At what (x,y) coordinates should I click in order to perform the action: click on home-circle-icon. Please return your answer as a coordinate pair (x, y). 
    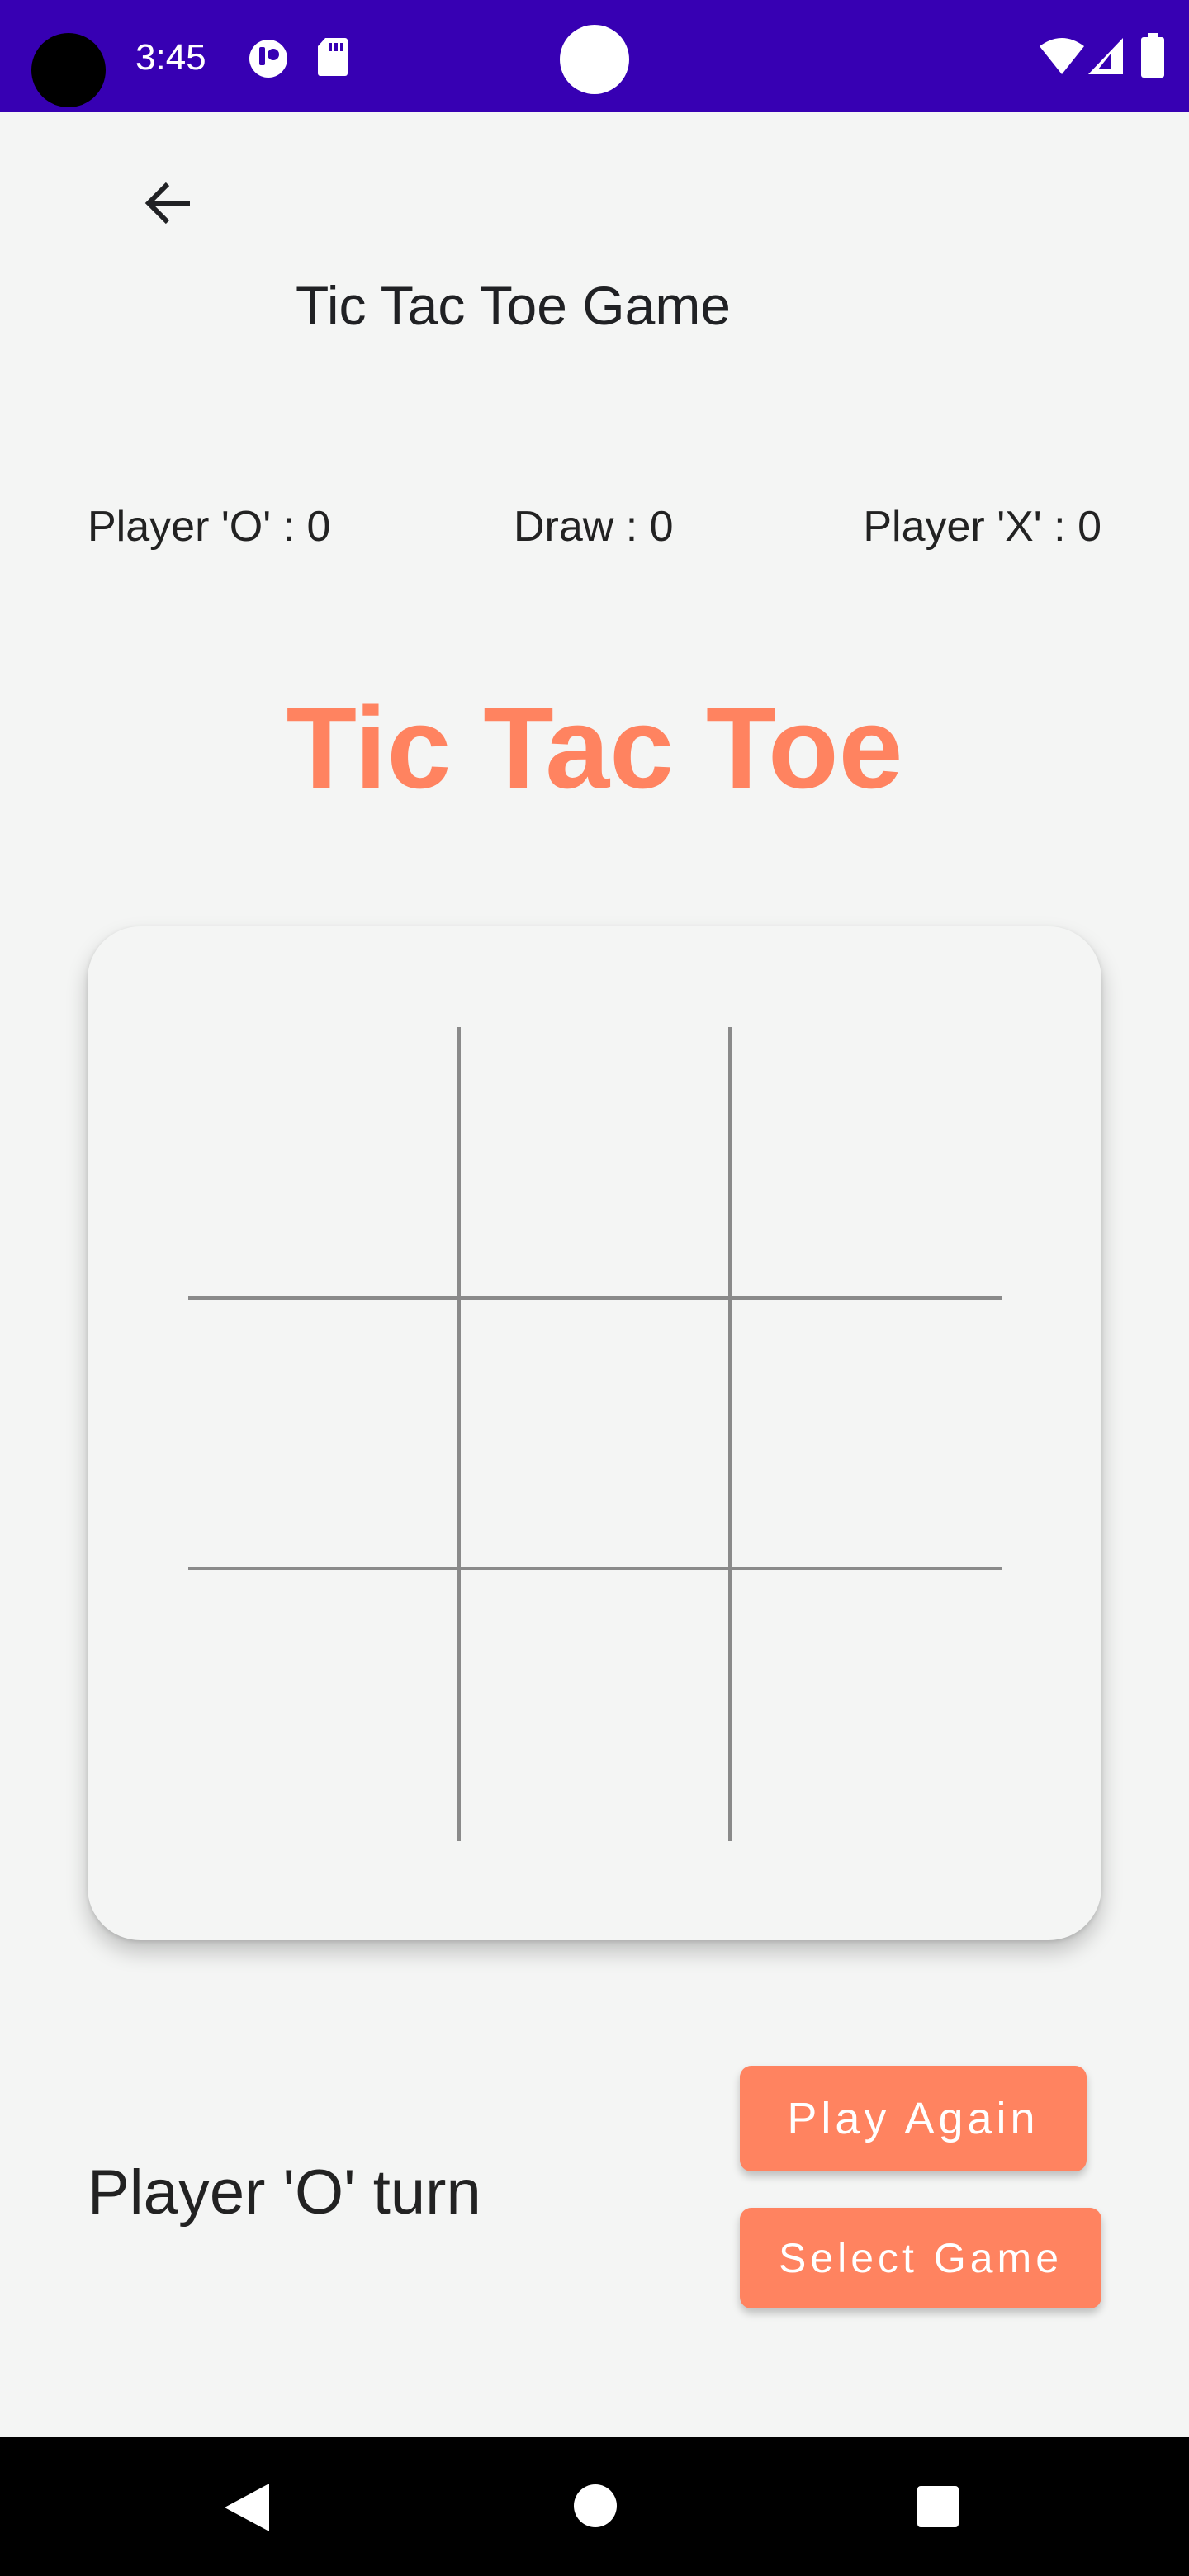
    Looking at the image, I should click on (595, 2506).